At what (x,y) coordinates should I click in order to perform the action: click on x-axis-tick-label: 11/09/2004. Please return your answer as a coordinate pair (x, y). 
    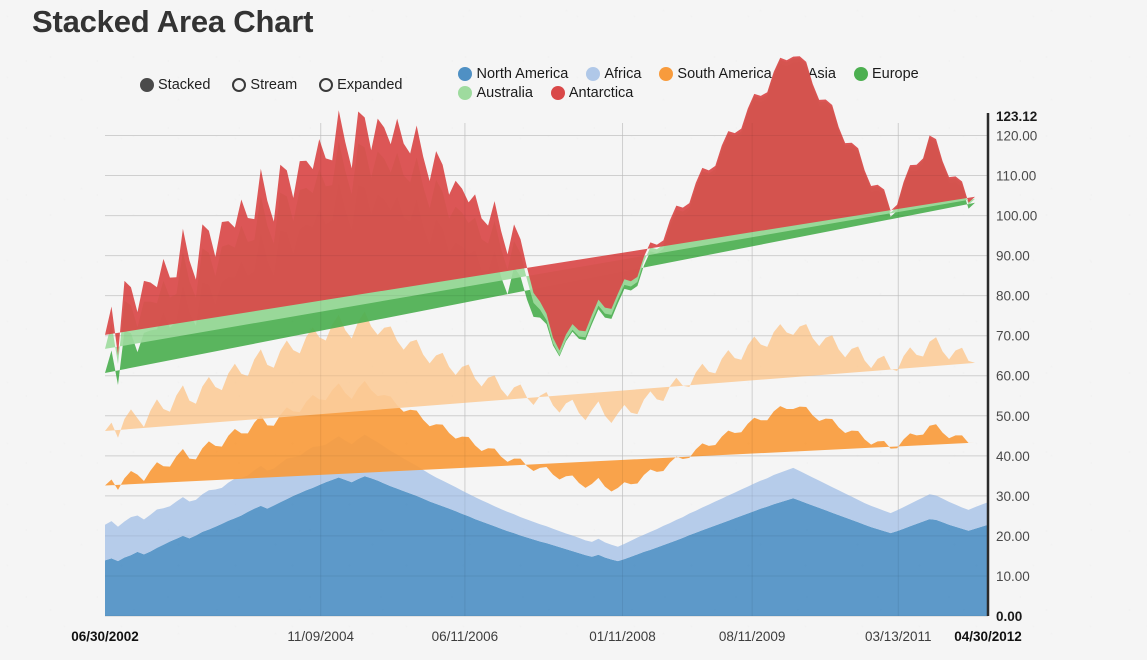
    Looking at the image, I should click on (320, 636).